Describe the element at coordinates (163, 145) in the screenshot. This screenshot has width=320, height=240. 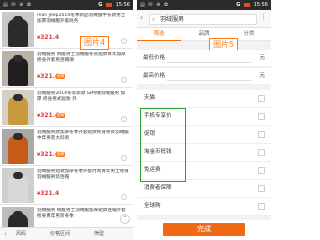
I see `highlight-box` at that location.